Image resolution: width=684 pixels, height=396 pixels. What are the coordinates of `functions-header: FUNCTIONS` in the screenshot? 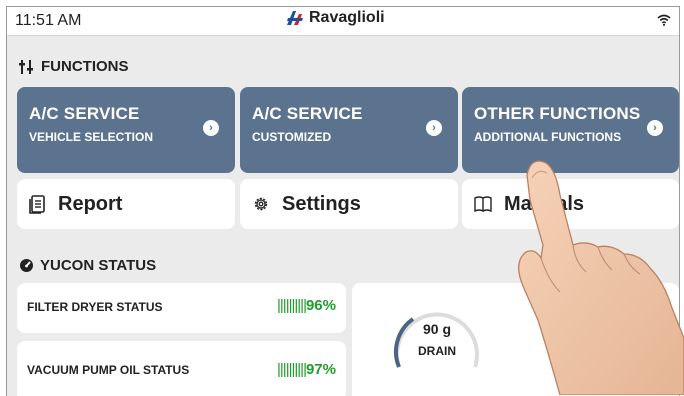 It's located at (74, 66).